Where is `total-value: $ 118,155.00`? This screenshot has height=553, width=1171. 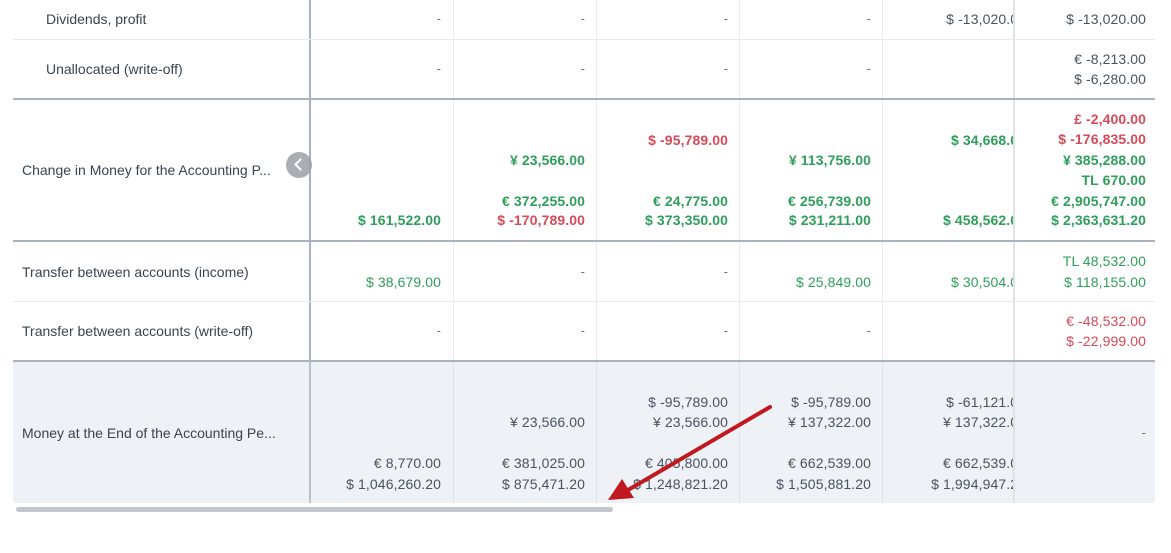
total-value: $ 118,155.00 is located at coordinates (1105, 282).